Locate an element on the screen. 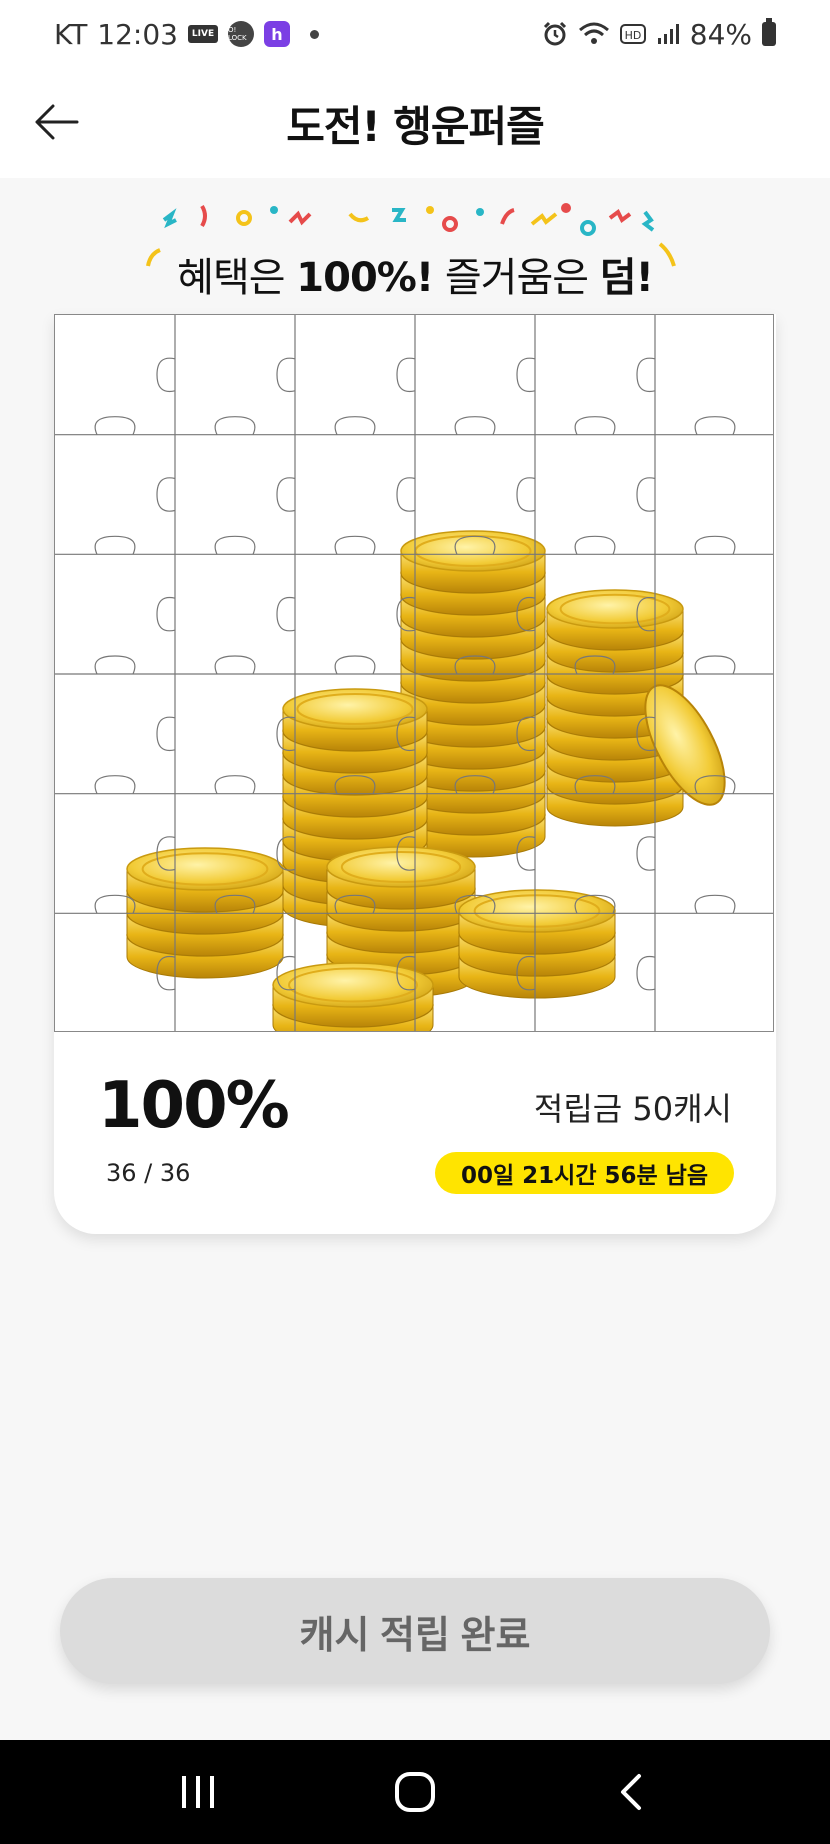 The width and height of the screenshot is (830, 1844). promo-banner: 혜택은 100%! 즐거움은 덤! is located at coordinates (415, 274).